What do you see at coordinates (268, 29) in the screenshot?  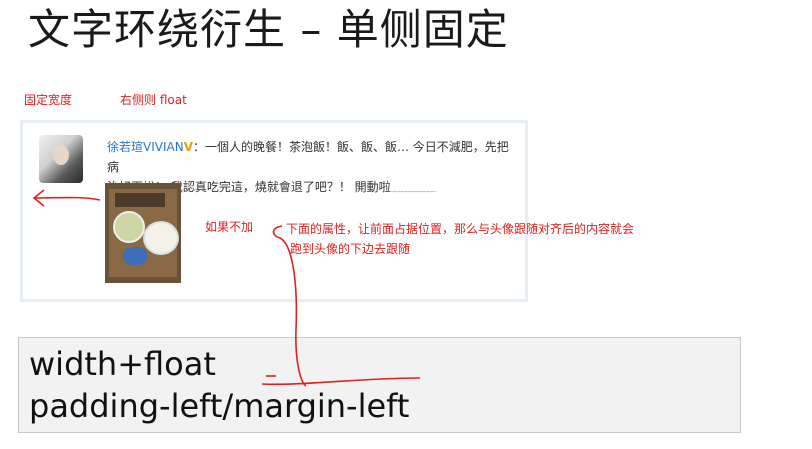 I see `slide-title: 文字环绕衍生 – 单侧固定` at bounding box center [268, 29].